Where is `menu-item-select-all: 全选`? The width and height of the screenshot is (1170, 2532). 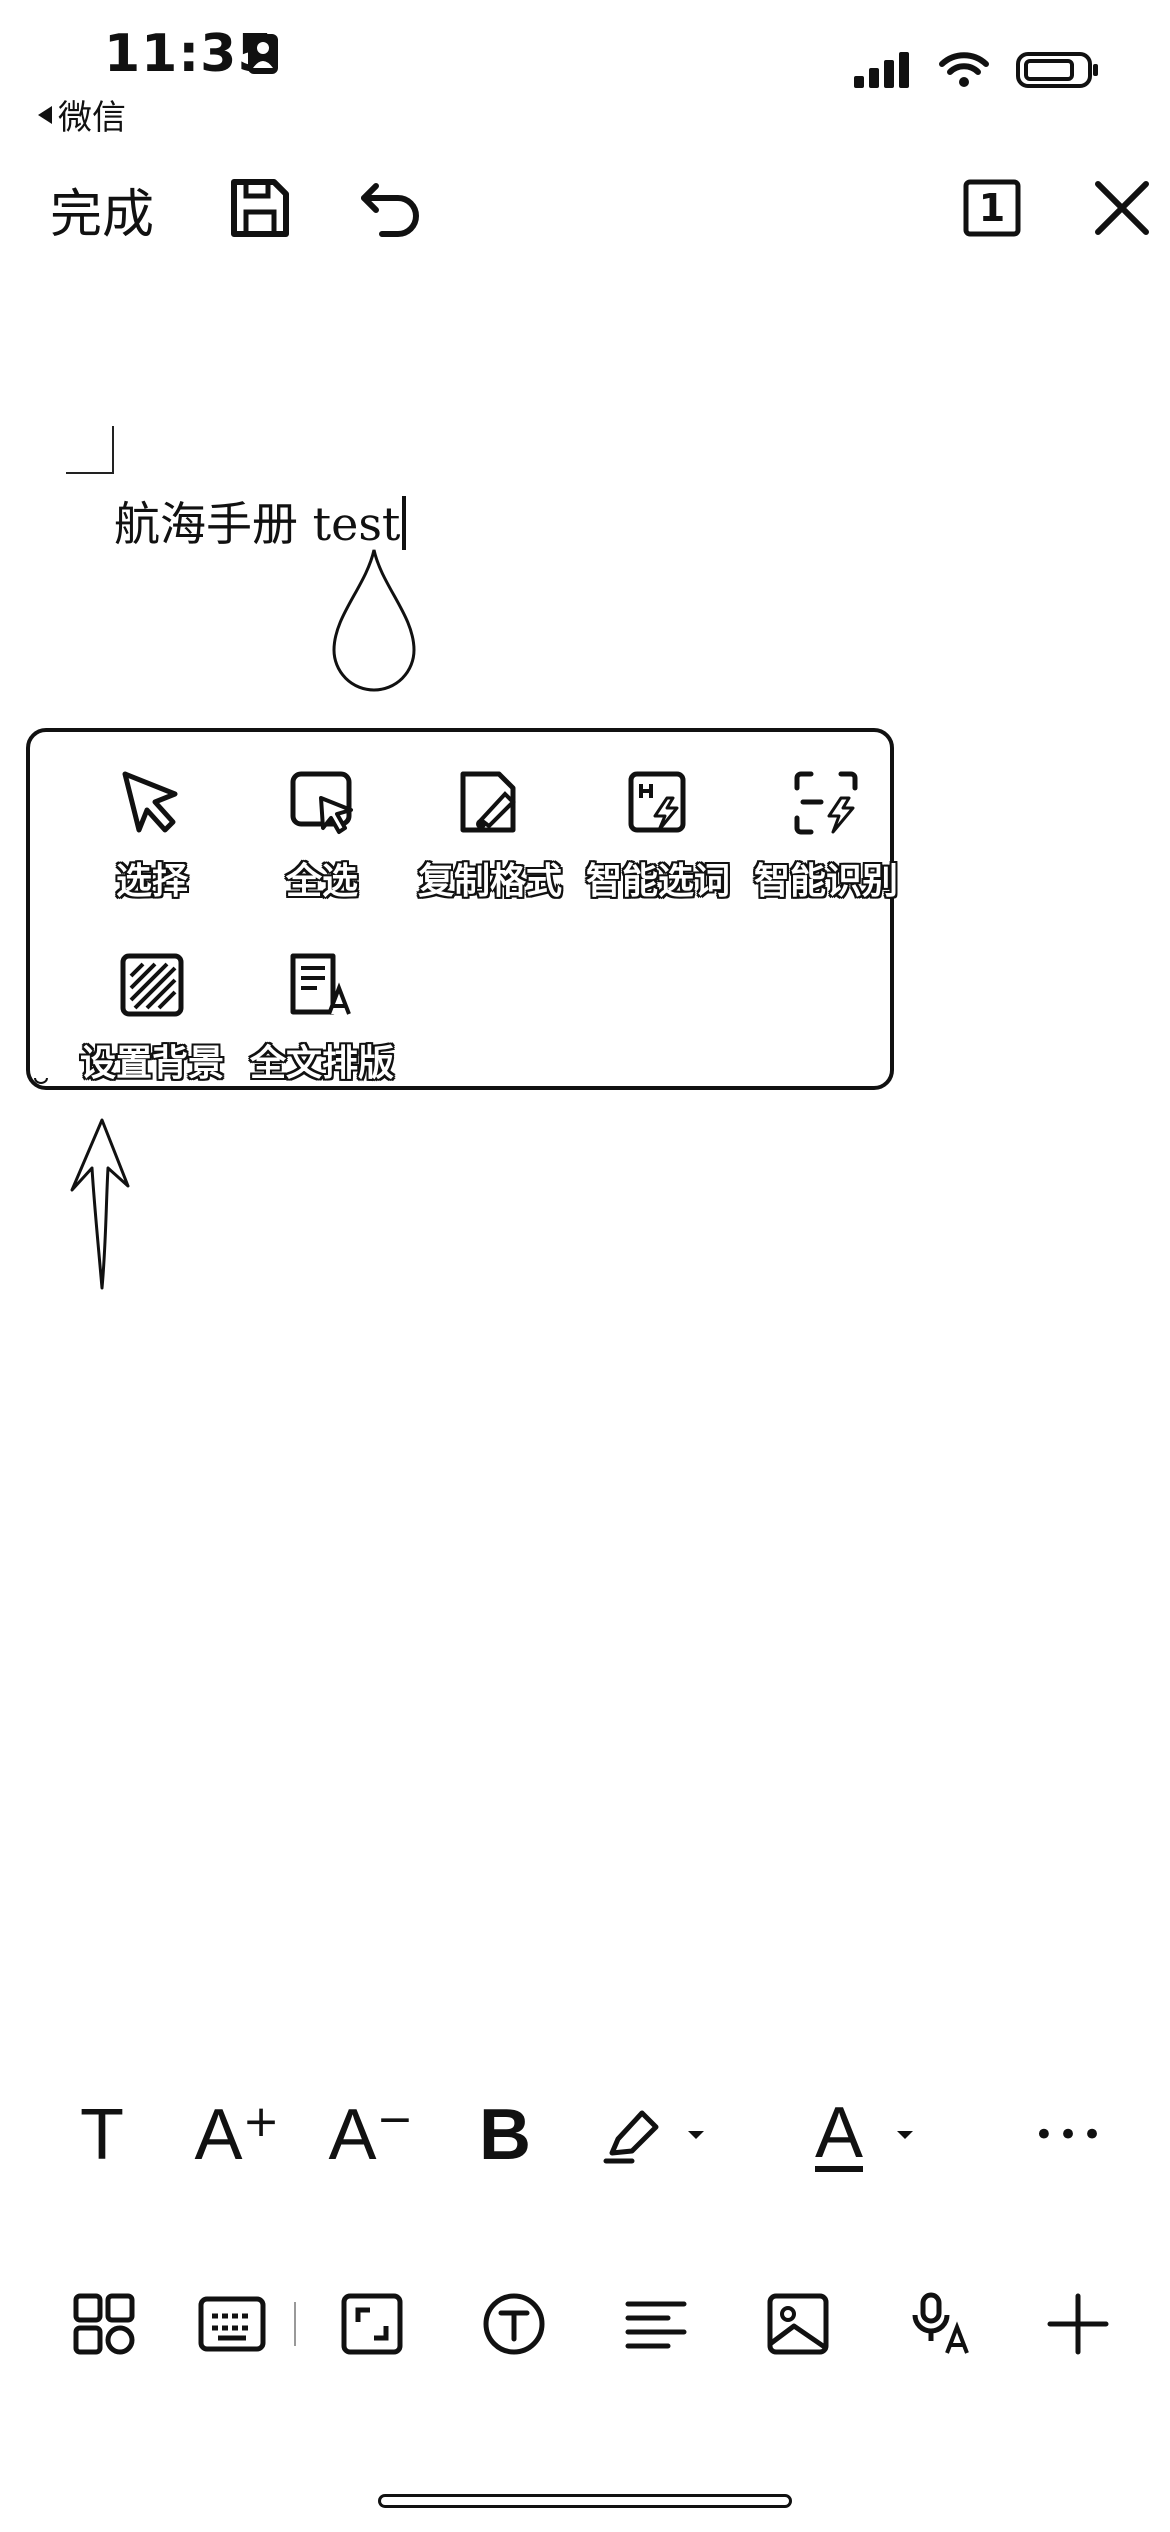
menu-item-select-all: 全选 is located at coordinates (322, 833).